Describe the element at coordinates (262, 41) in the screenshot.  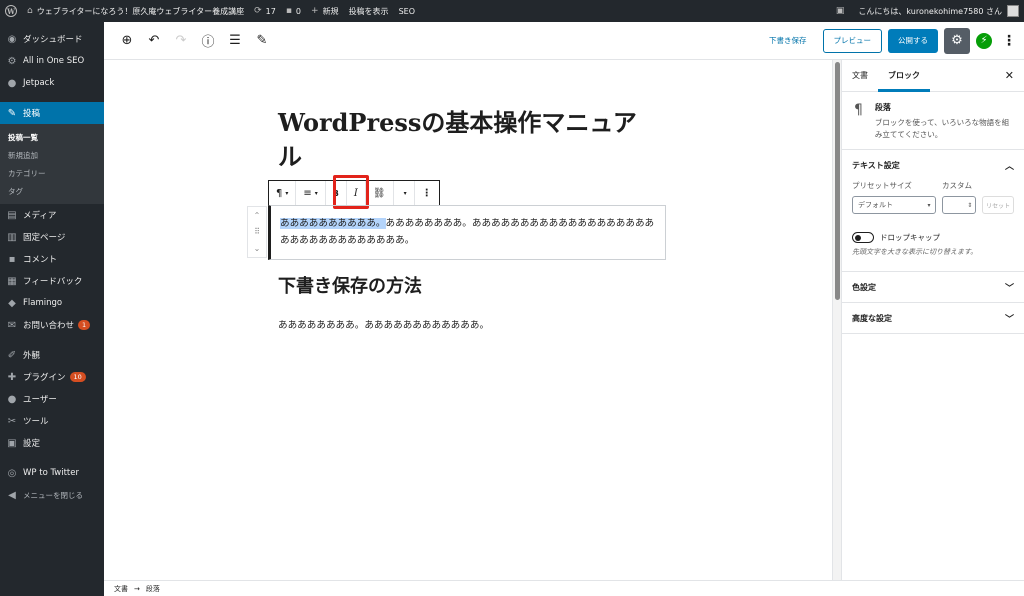
I see `tools-button: ✎` at that location.